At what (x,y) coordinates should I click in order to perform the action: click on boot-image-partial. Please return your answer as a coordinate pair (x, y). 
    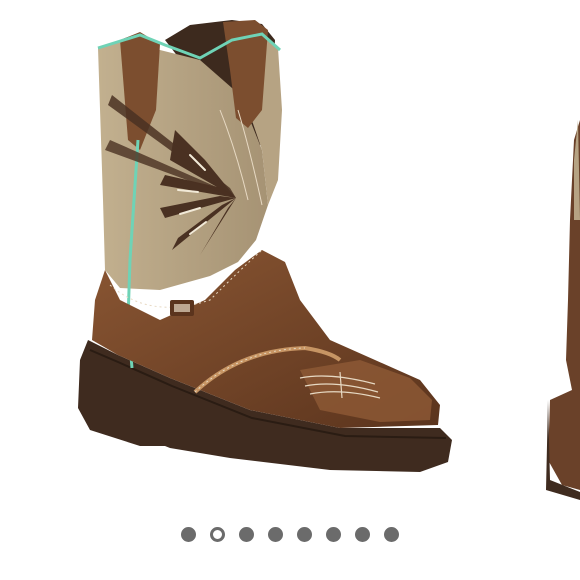
    Looking at the image, I should click on (563, 310).